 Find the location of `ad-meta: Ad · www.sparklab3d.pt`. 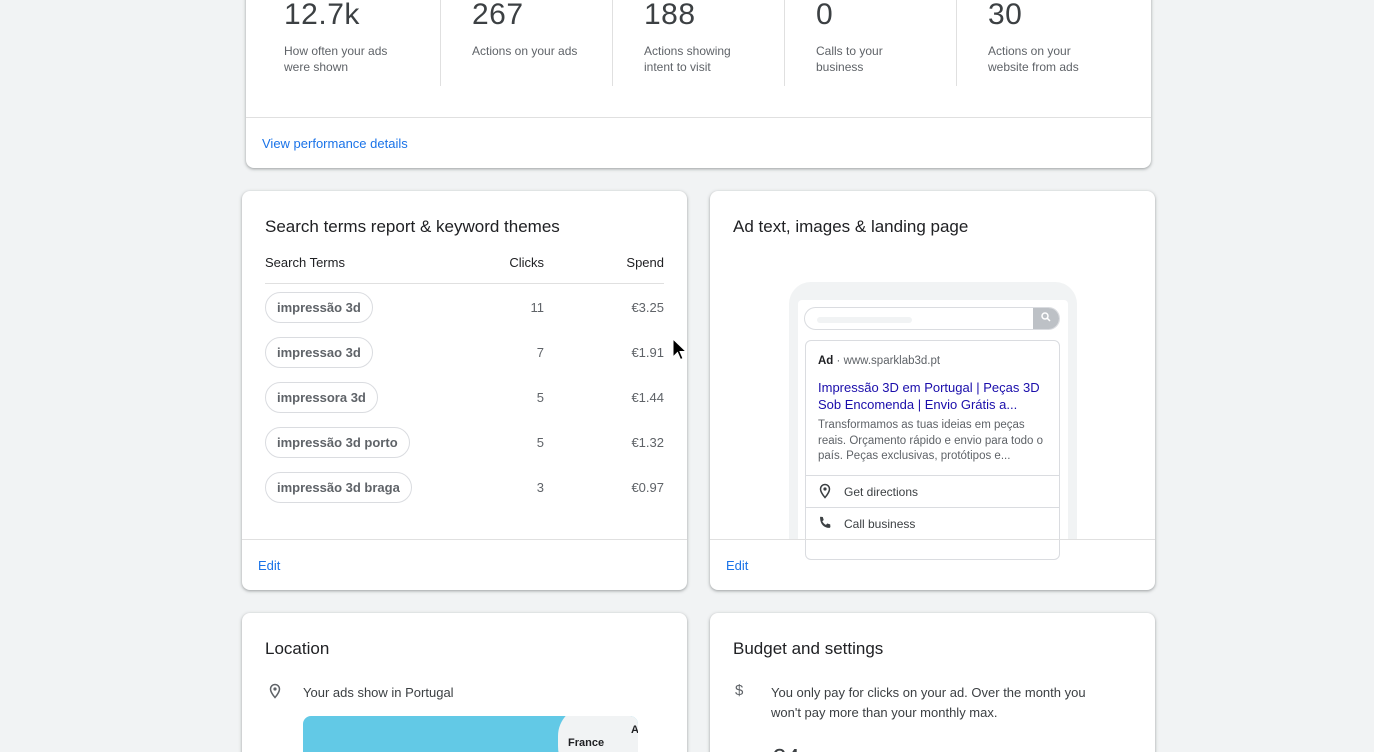

ad-meta: Ad · www.sparklab3d.pt is located at coordinates (879, 361).